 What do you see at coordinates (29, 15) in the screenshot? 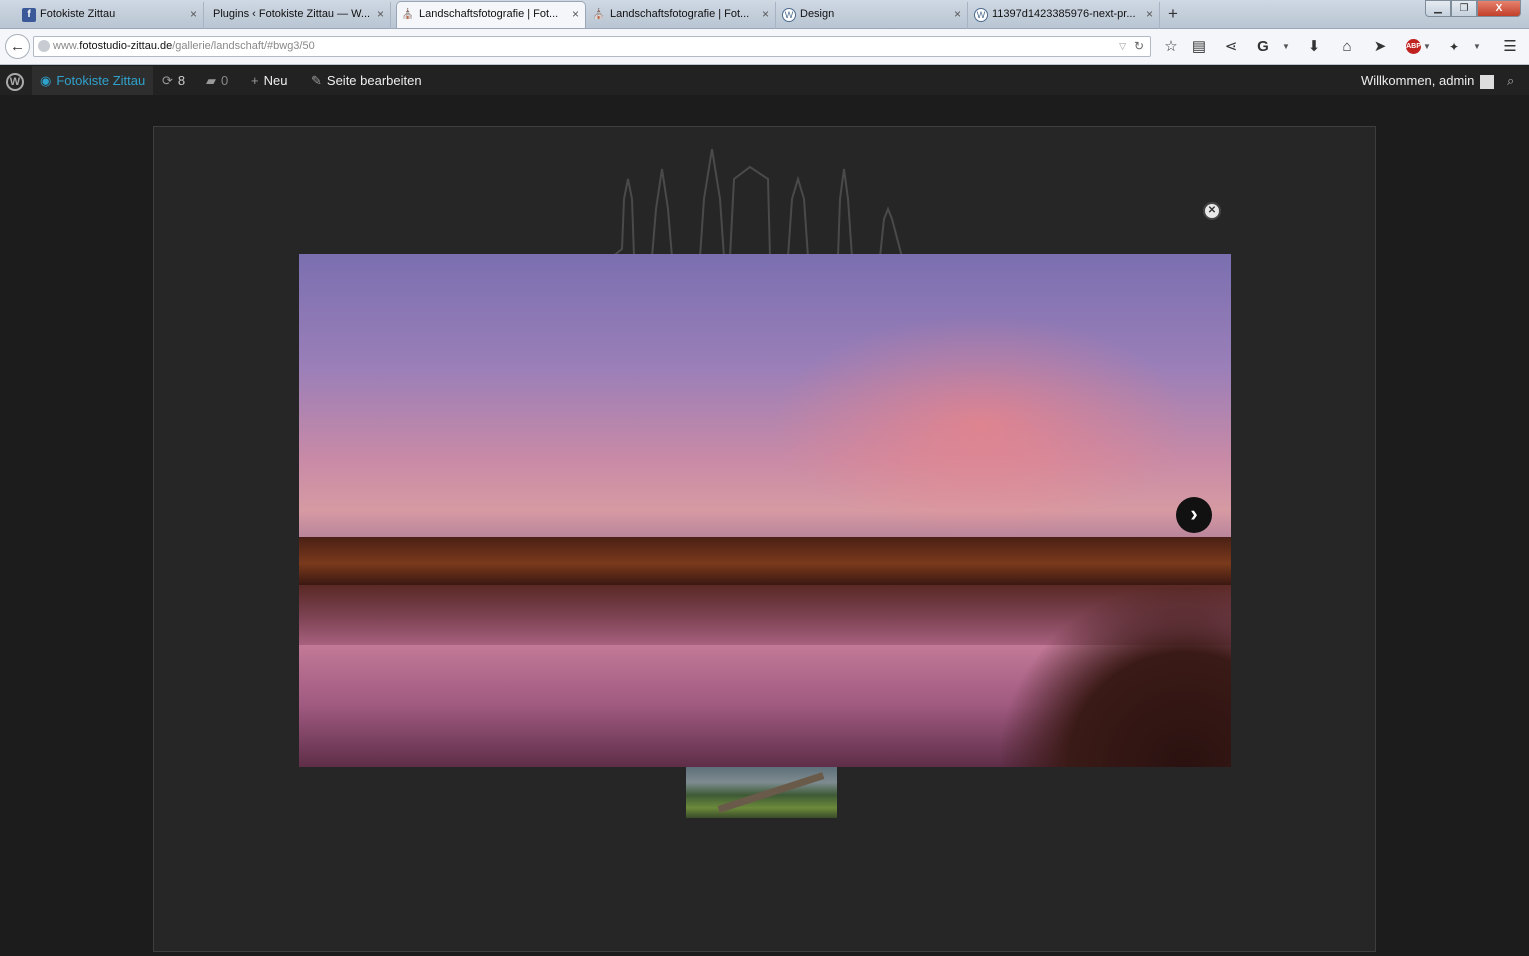
I see `facebook-icon: f` at bounding box center [29, 15].